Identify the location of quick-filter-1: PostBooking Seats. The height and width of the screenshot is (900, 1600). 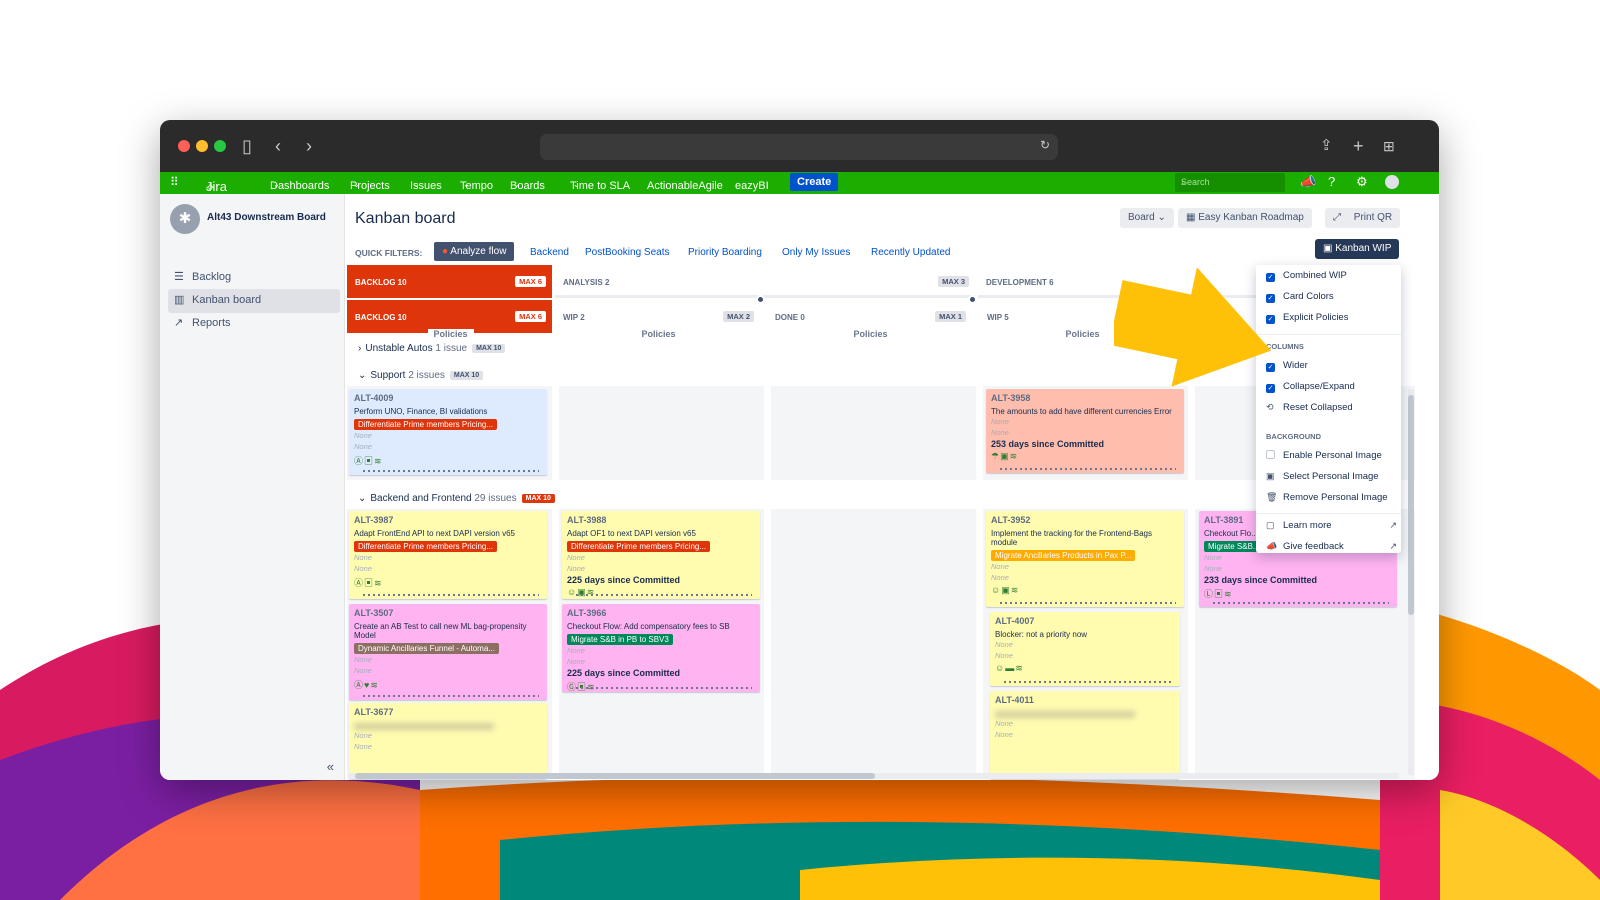
(627, 252).